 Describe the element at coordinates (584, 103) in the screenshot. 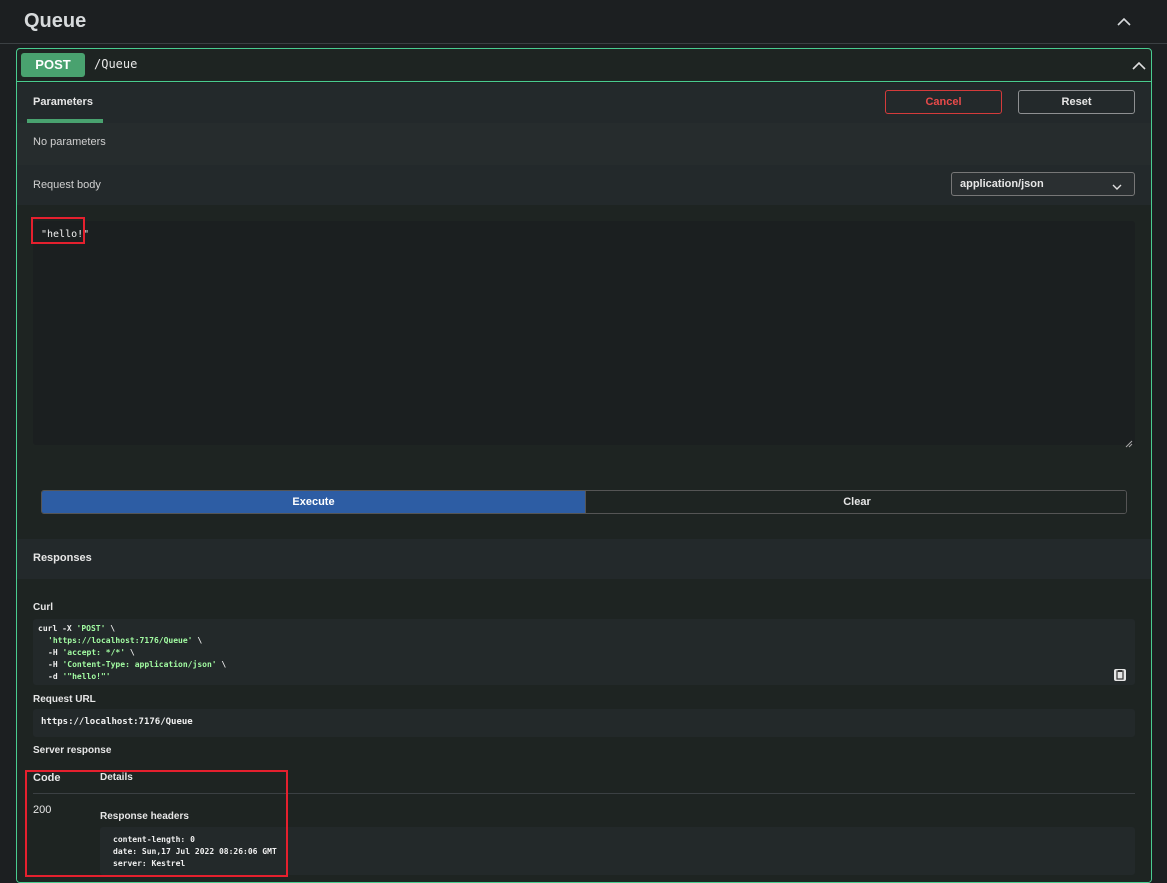

I see `parameters-header: Parameters Cancel Reset` at that location.